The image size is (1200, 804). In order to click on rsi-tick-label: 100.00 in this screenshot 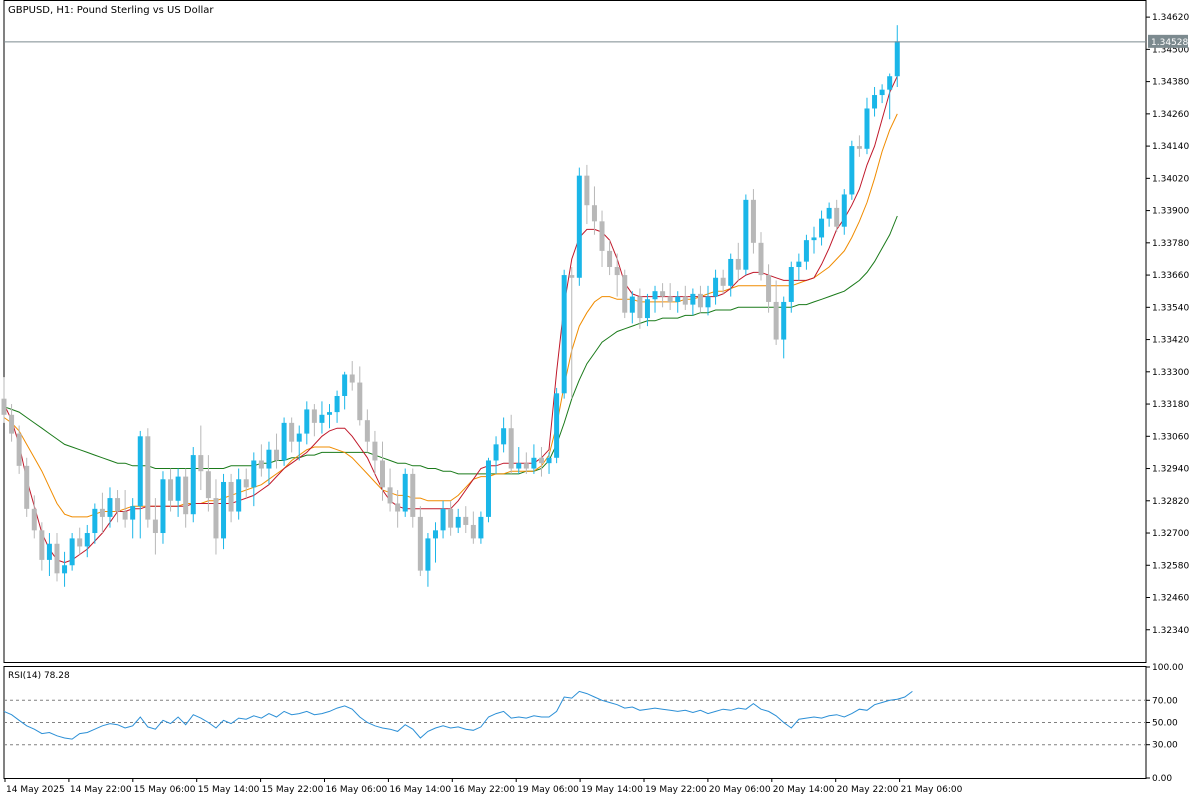, I will do `click(1168, 668)`.